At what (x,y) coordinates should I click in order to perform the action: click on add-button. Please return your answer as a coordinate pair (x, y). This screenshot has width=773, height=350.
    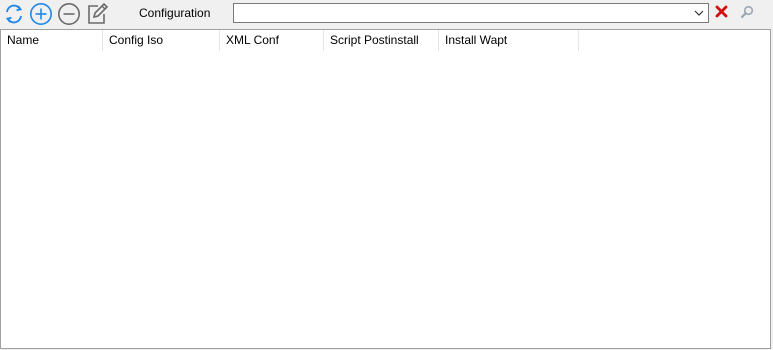
    Looking at the image, I should click on (41, 14).